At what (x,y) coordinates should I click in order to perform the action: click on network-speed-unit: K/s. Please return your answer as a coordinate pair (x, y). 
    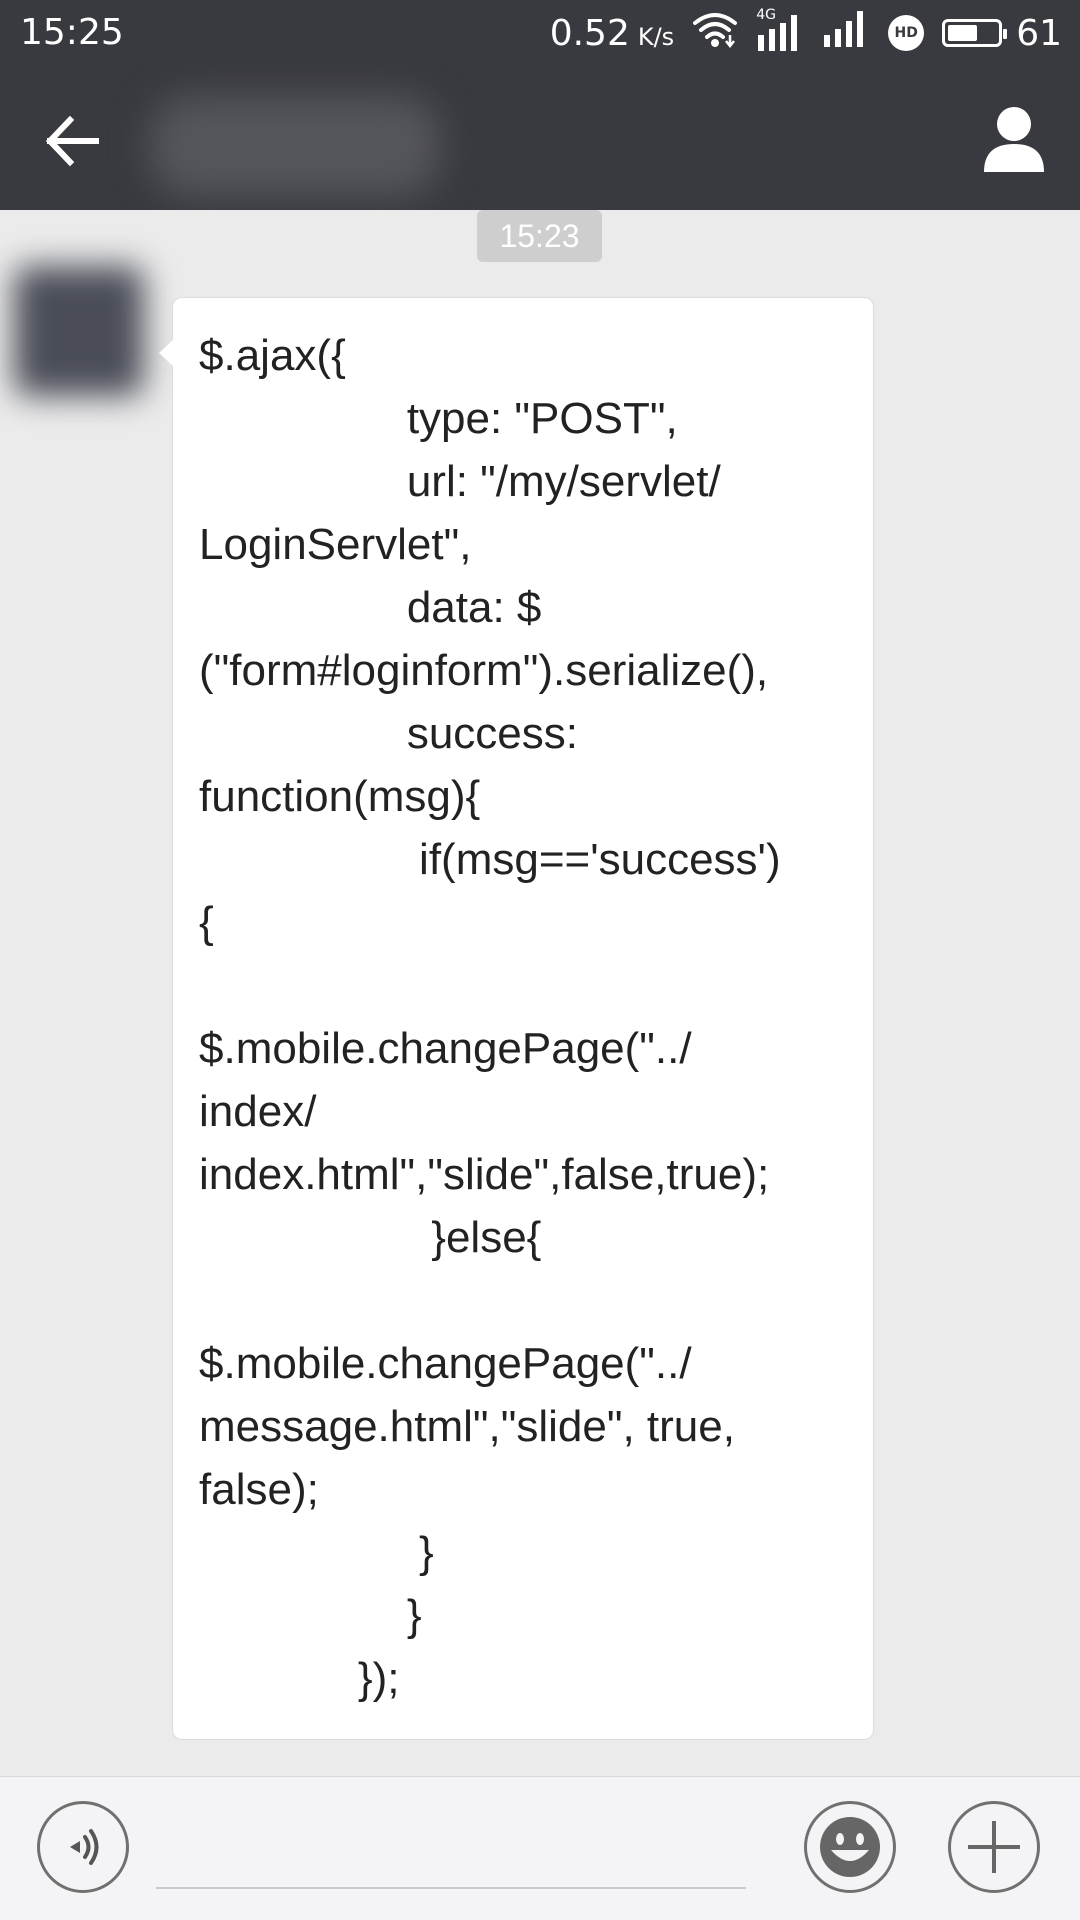
    Looking at the image, I should click on (656, 36).